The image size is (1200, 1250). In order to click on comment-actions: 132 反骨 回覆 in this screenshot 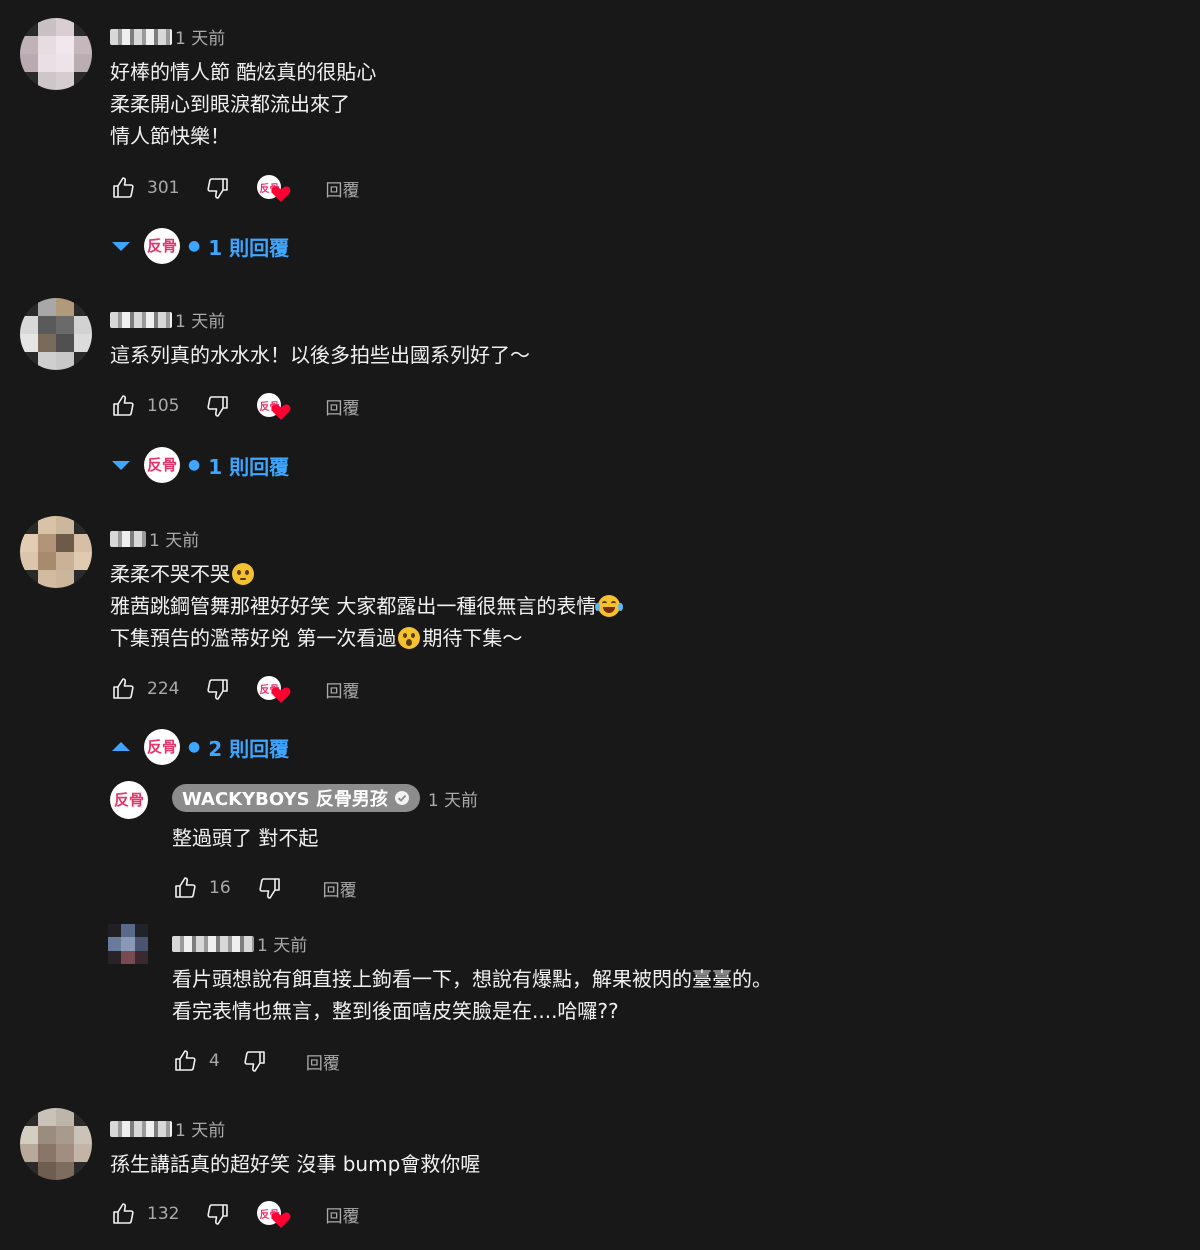, I will do `click(234, 1214)`.